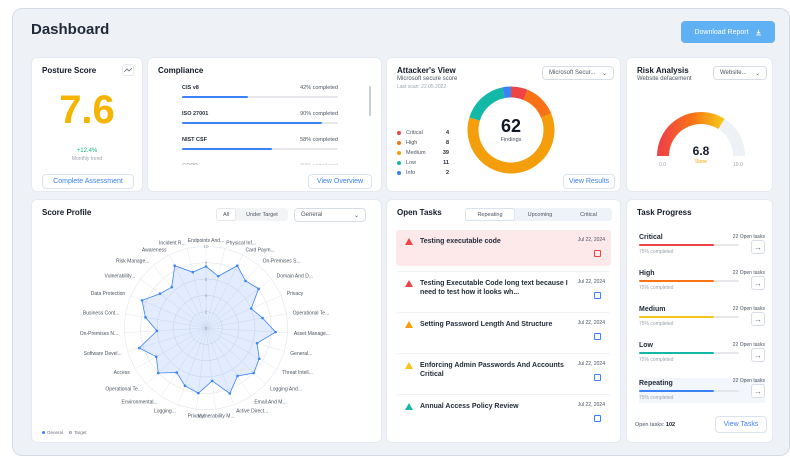 The image size is (790, 456). Describe the element at coordinates (330, 215) in the screenshot. I see `profile-category-dropdown: General ⌄` at that location.